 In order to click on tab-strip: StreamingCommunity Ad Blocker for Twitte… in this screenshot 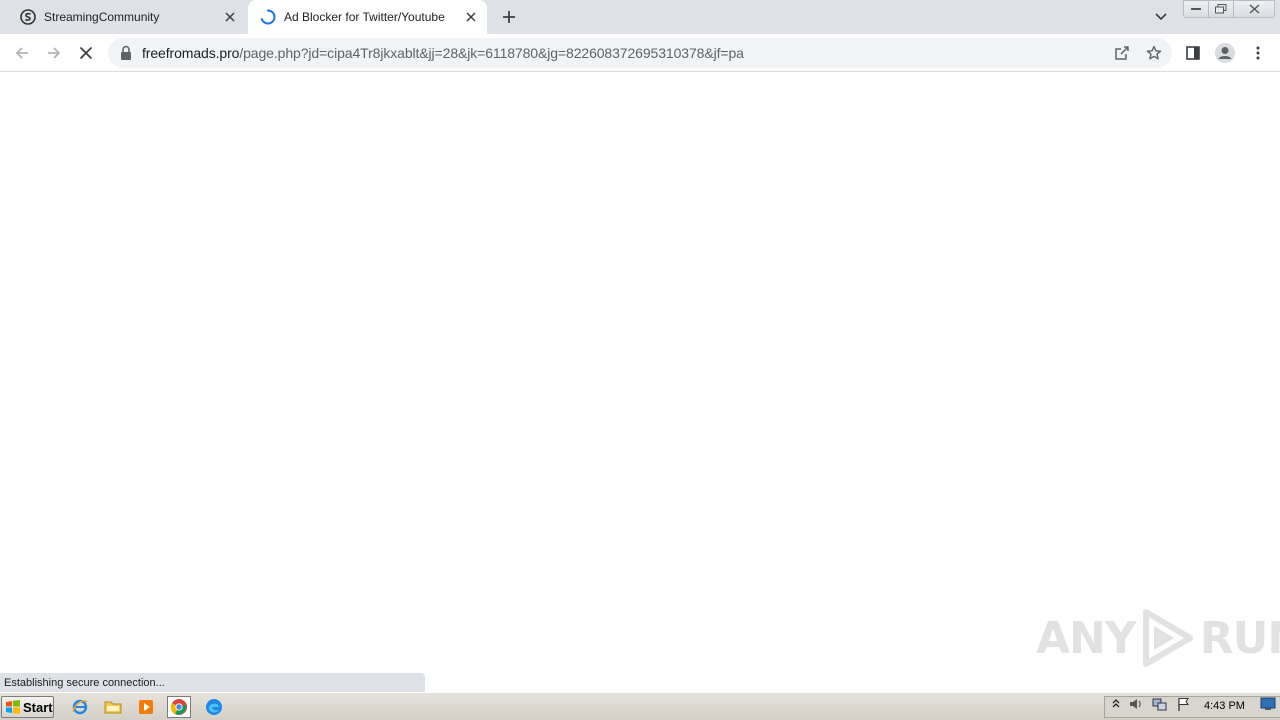, I will do `click(640, 17)`.